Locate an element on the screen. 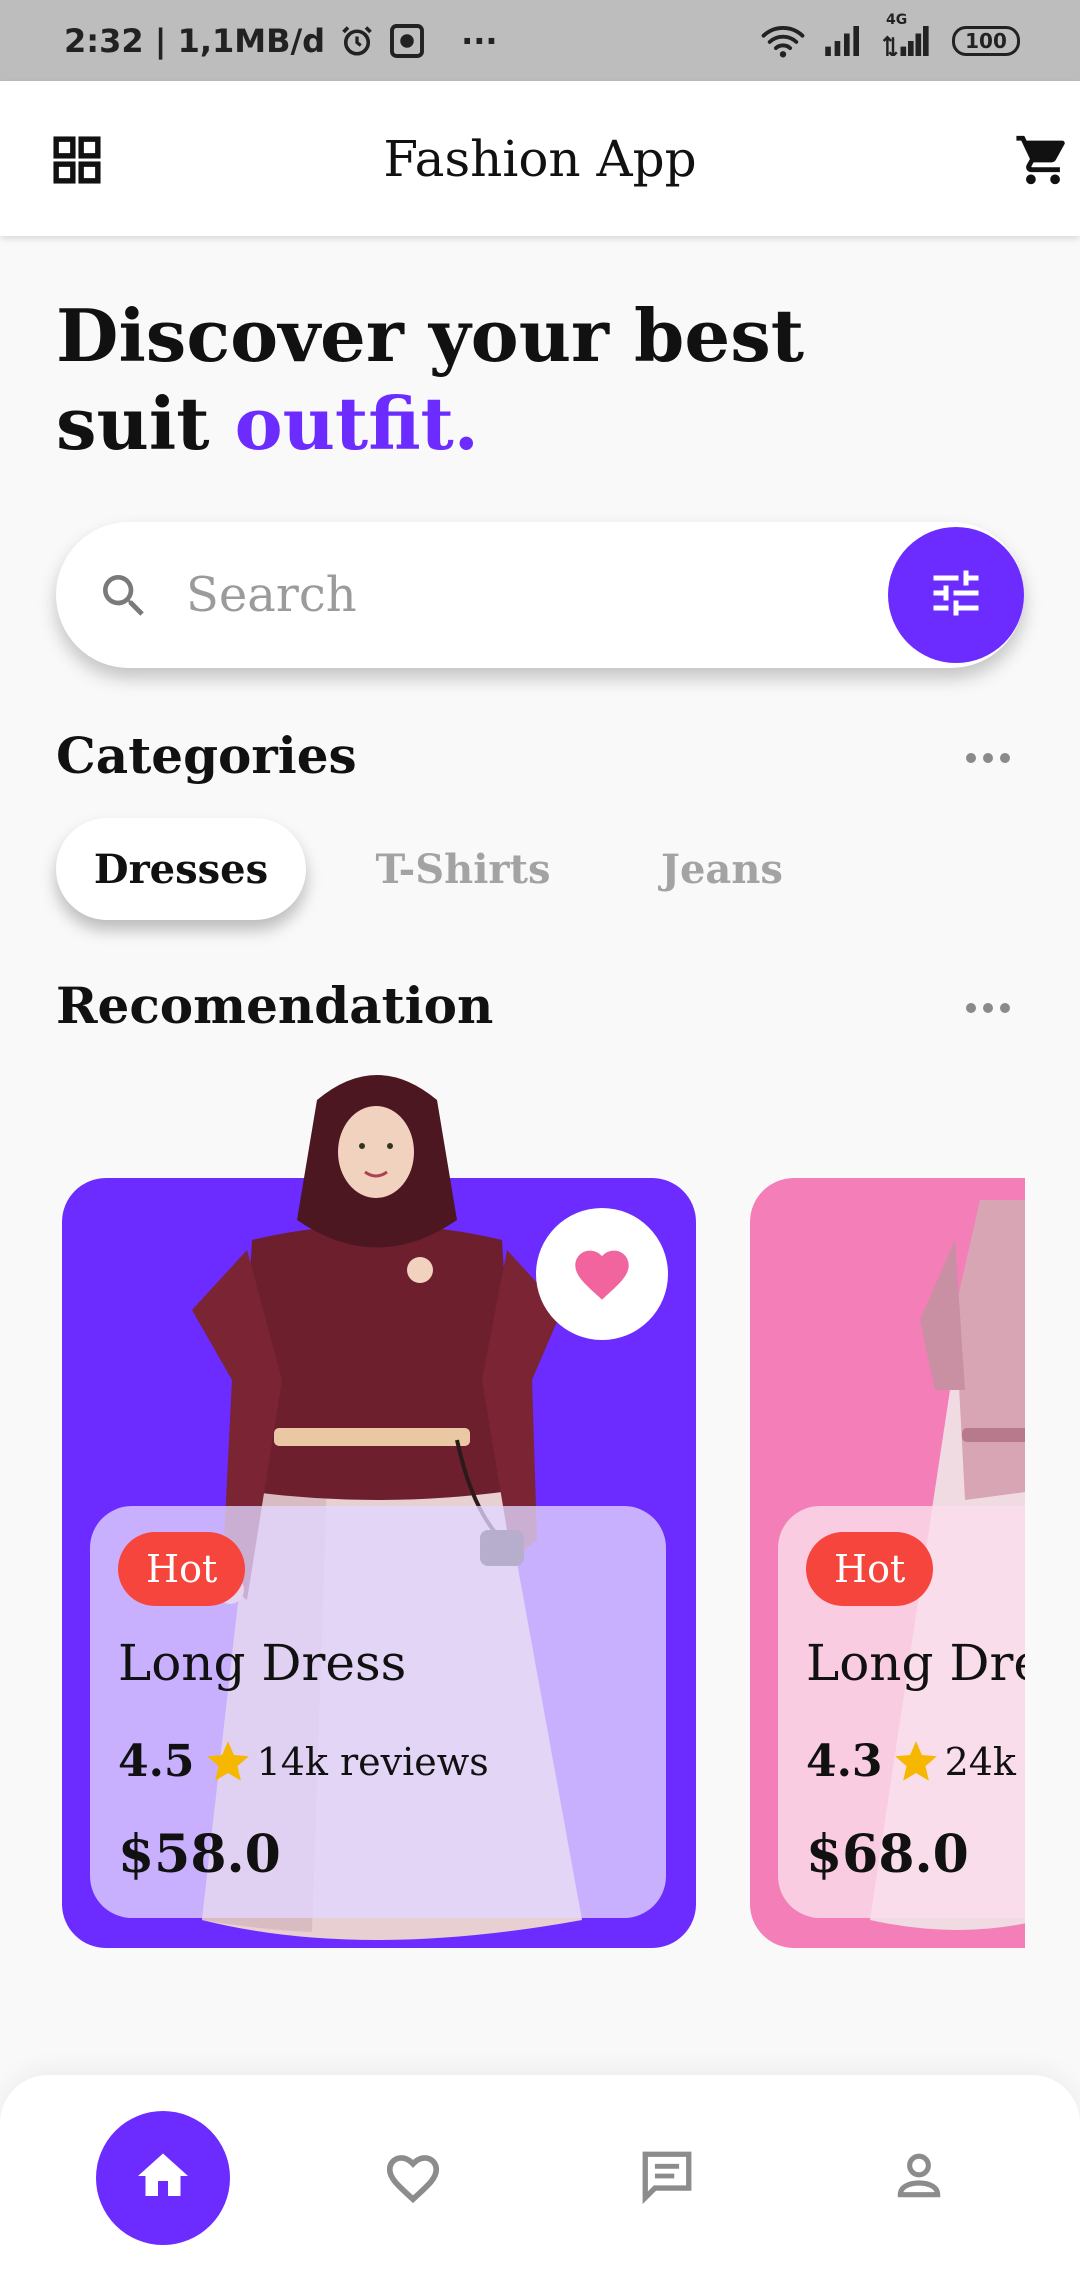  category-dresses: Dresses is located at coordinates (181, 869).